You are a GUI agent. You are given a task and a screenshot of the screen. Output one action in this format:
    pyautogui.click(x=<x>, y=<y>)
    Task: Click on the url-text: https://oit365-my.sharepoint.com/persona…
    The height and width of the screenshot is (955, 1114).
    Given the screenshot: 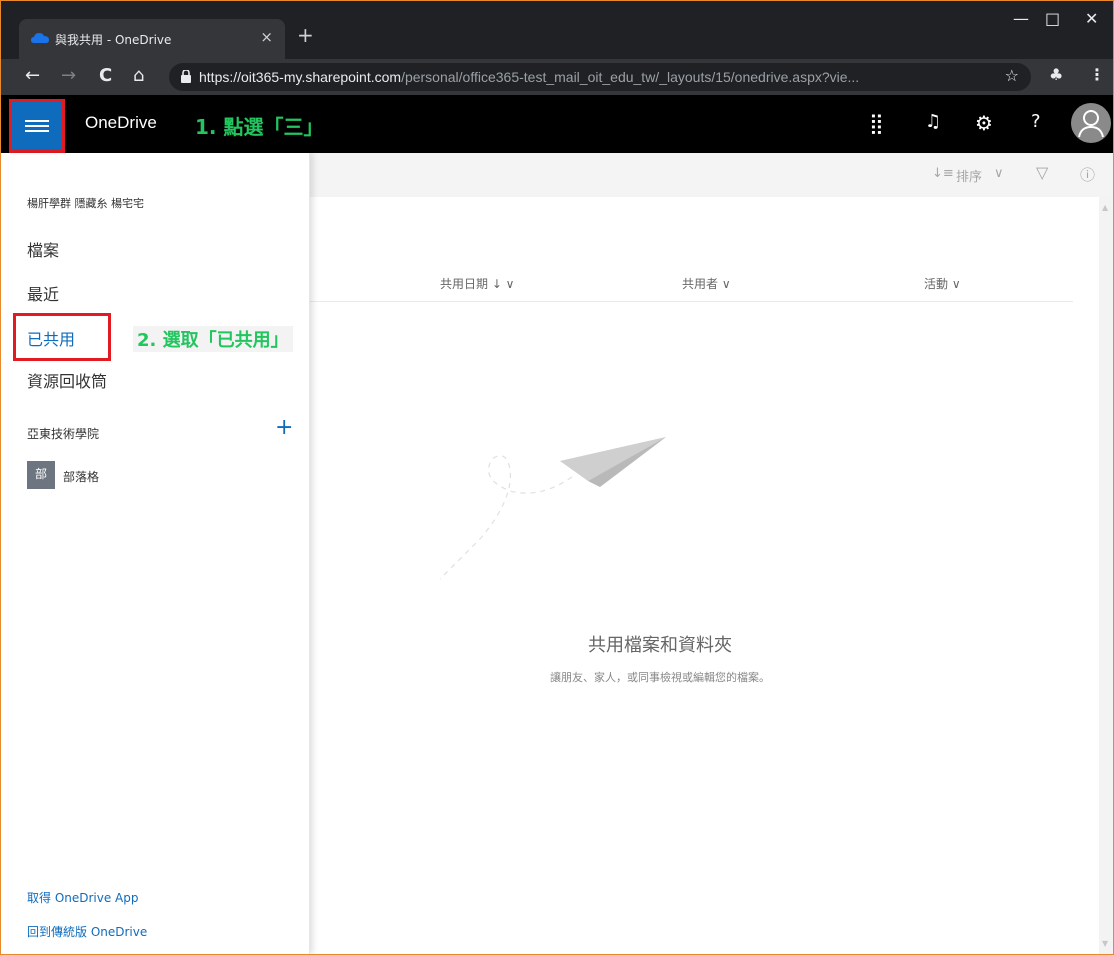 What is the action you would take?
    pyautogui.click(x=529, y=77)
    